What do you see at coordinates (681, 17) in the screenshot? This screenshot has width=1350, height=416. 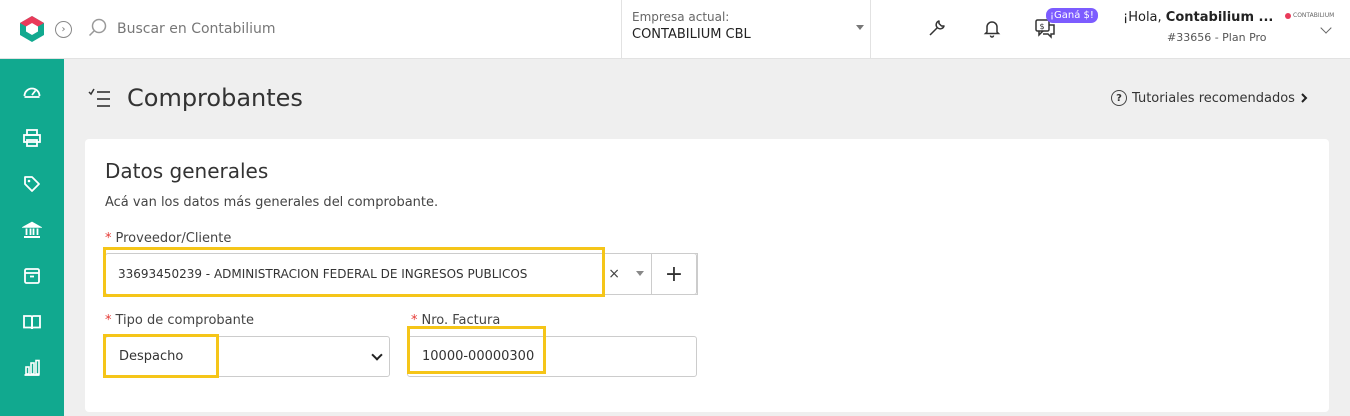 I see `company-label: Empresa actual:` at bounding box center [681, 17].